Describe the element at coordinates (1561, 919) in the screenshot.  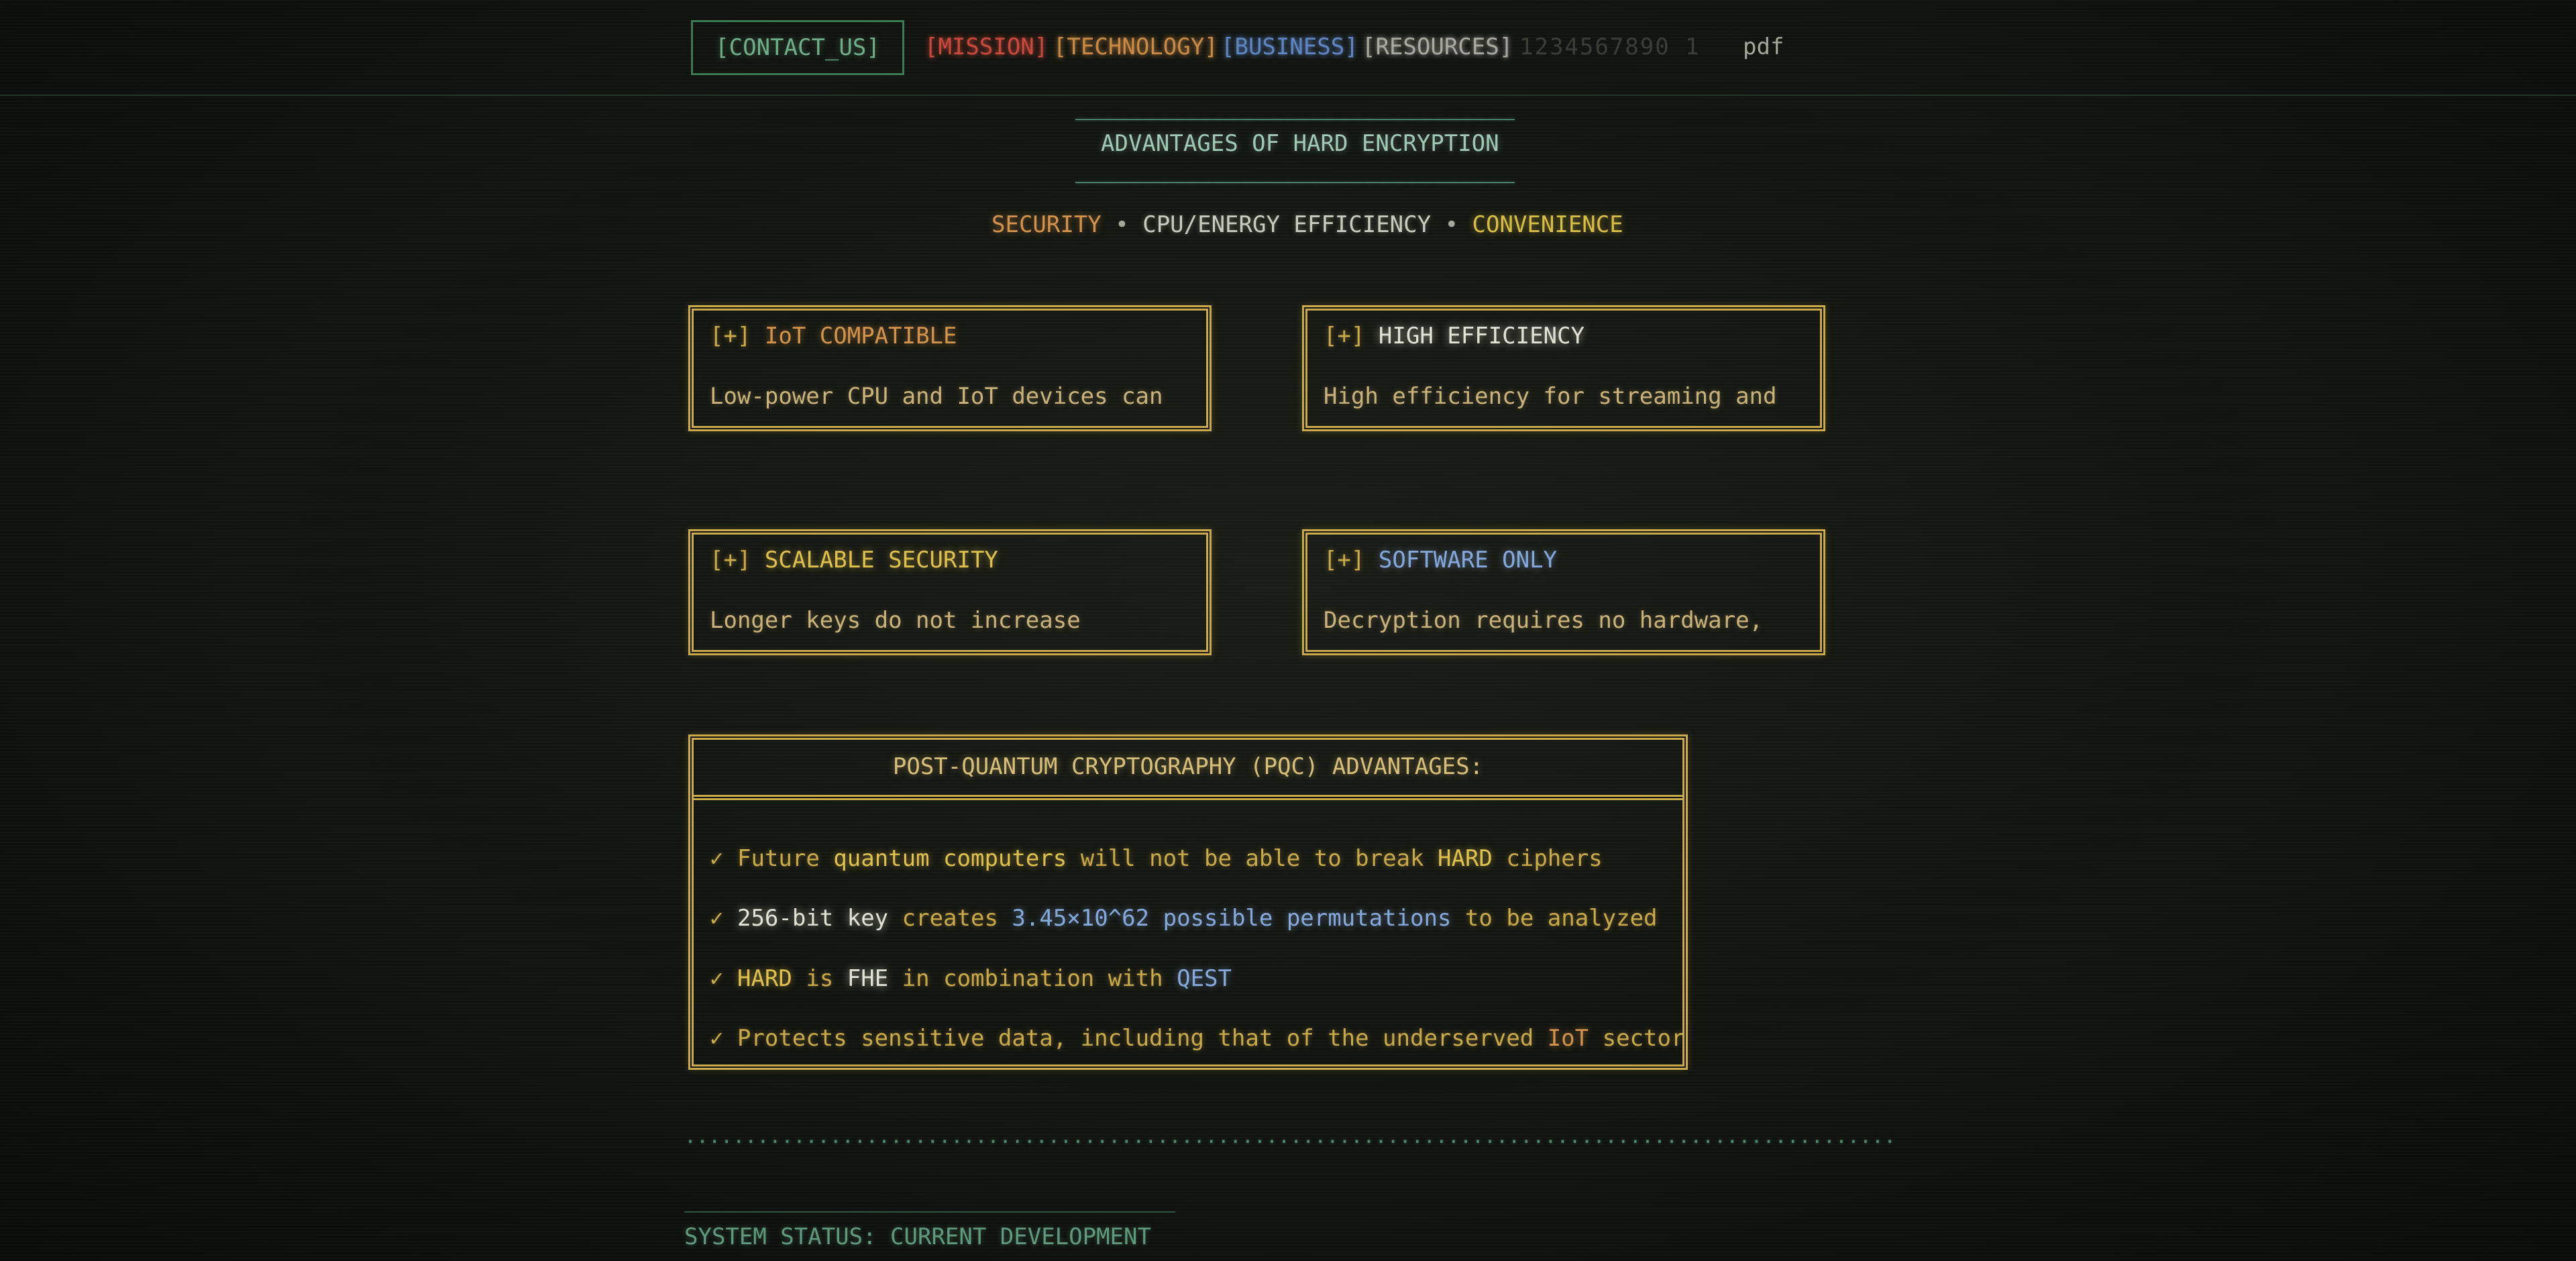
I see `pqc-text: to be analyzed` at that location.